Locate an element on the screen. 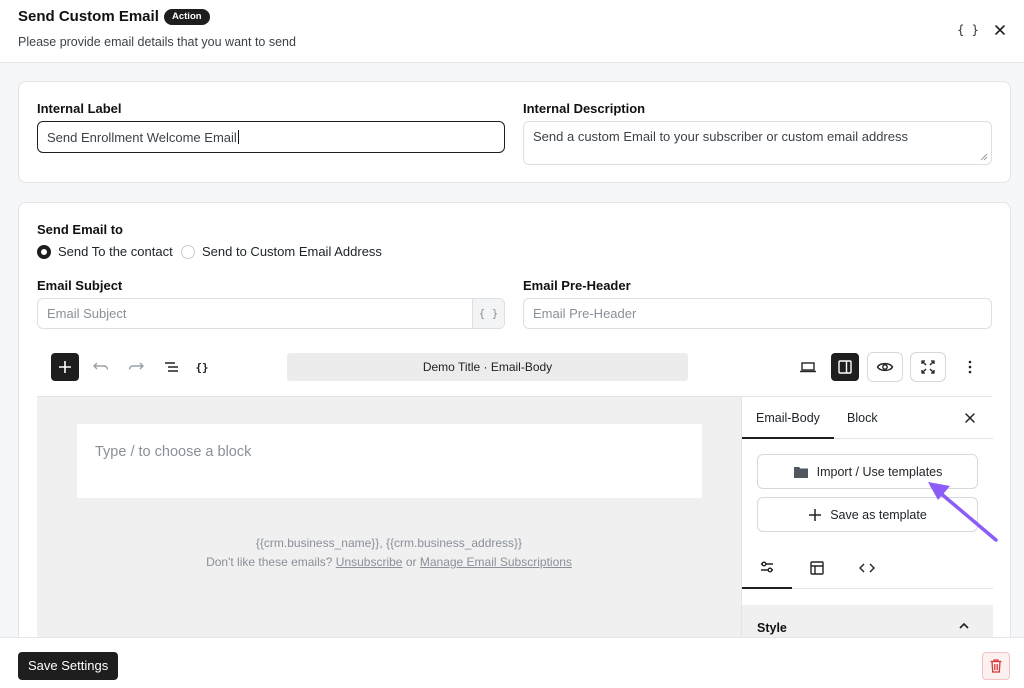 The height and width of the screenshot is (688, 1024). radio-selected-icon is located at coordinates (44, 251).